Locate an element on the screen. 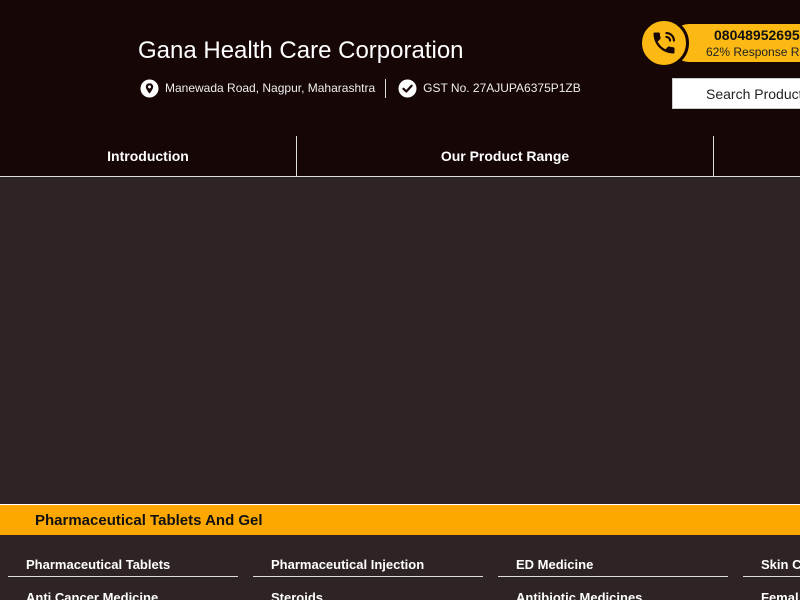 This screenshot has width=800, height=600. product-link-skin-care: Skin C is located at coordinates (771, 560).